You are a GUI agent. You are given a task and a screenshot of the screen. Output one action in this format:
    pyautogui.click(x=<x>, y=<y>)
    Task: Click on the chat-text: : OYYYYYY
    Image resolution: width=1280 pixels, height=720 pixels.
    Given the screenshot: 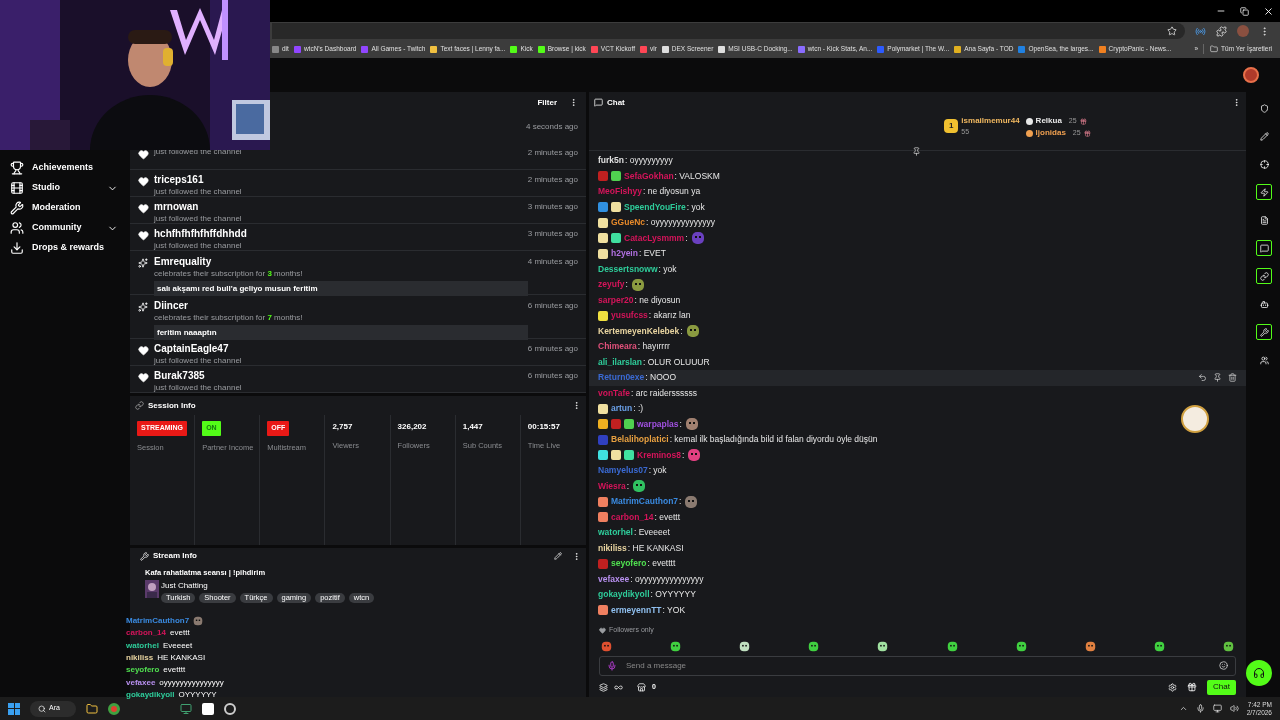 What is the action you would take?
    pyautogui.click(x=673, y=595)
    